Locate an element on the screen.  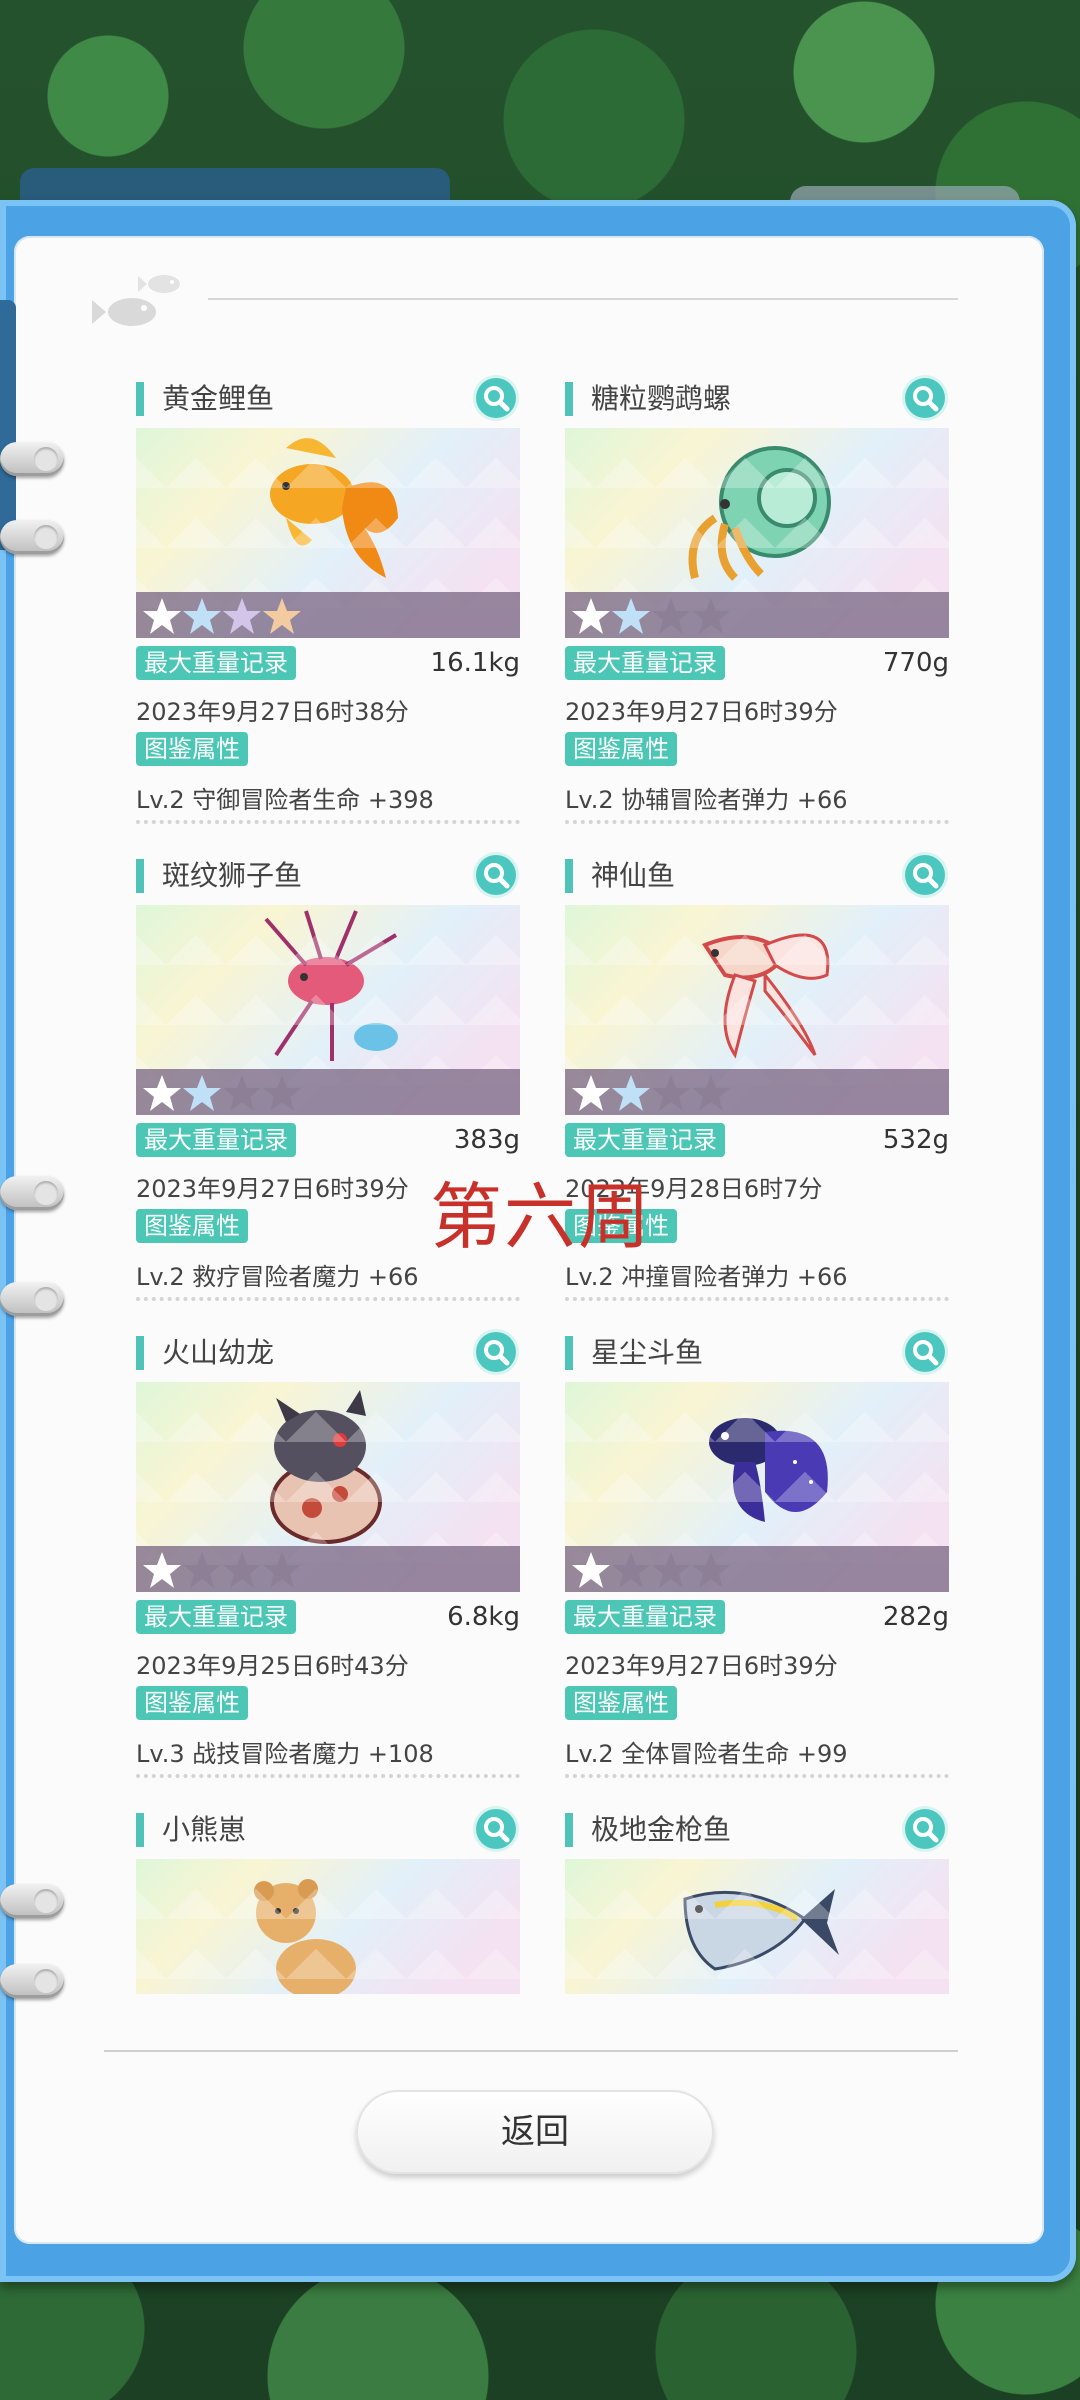
attr-effect: Lv.2 协辅冒险者弹力 +66 is located at coordinates (706, 800).